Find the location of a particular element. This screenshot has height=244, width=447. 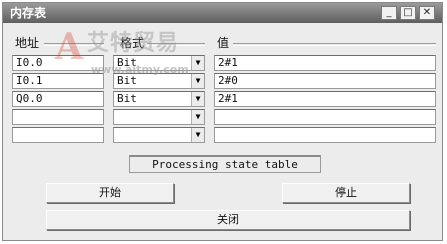

address-input: Q0.0 is located at coordinates (58, 99).